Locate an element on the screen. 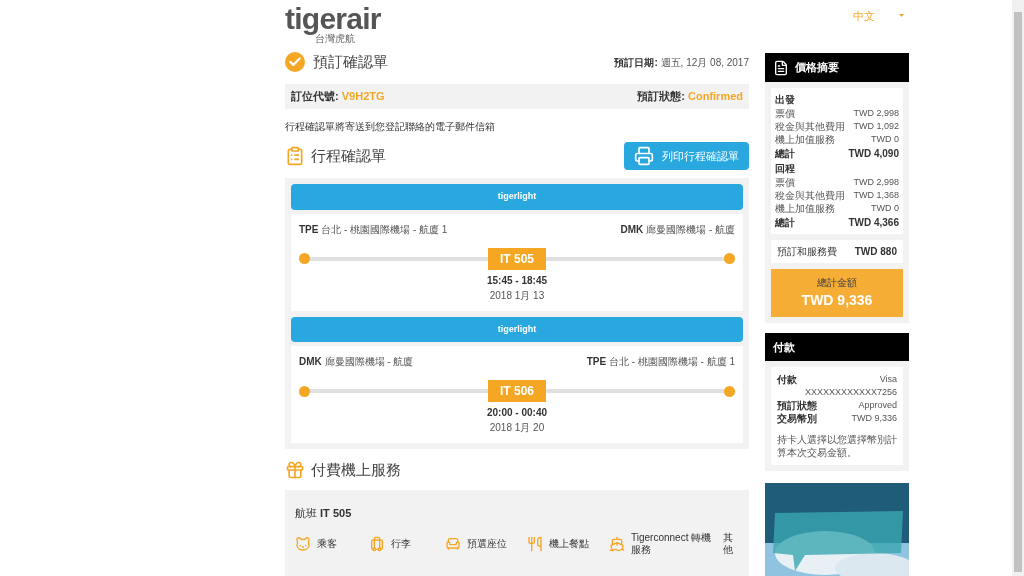  luggage-icon is located at coordinates (377, 543).